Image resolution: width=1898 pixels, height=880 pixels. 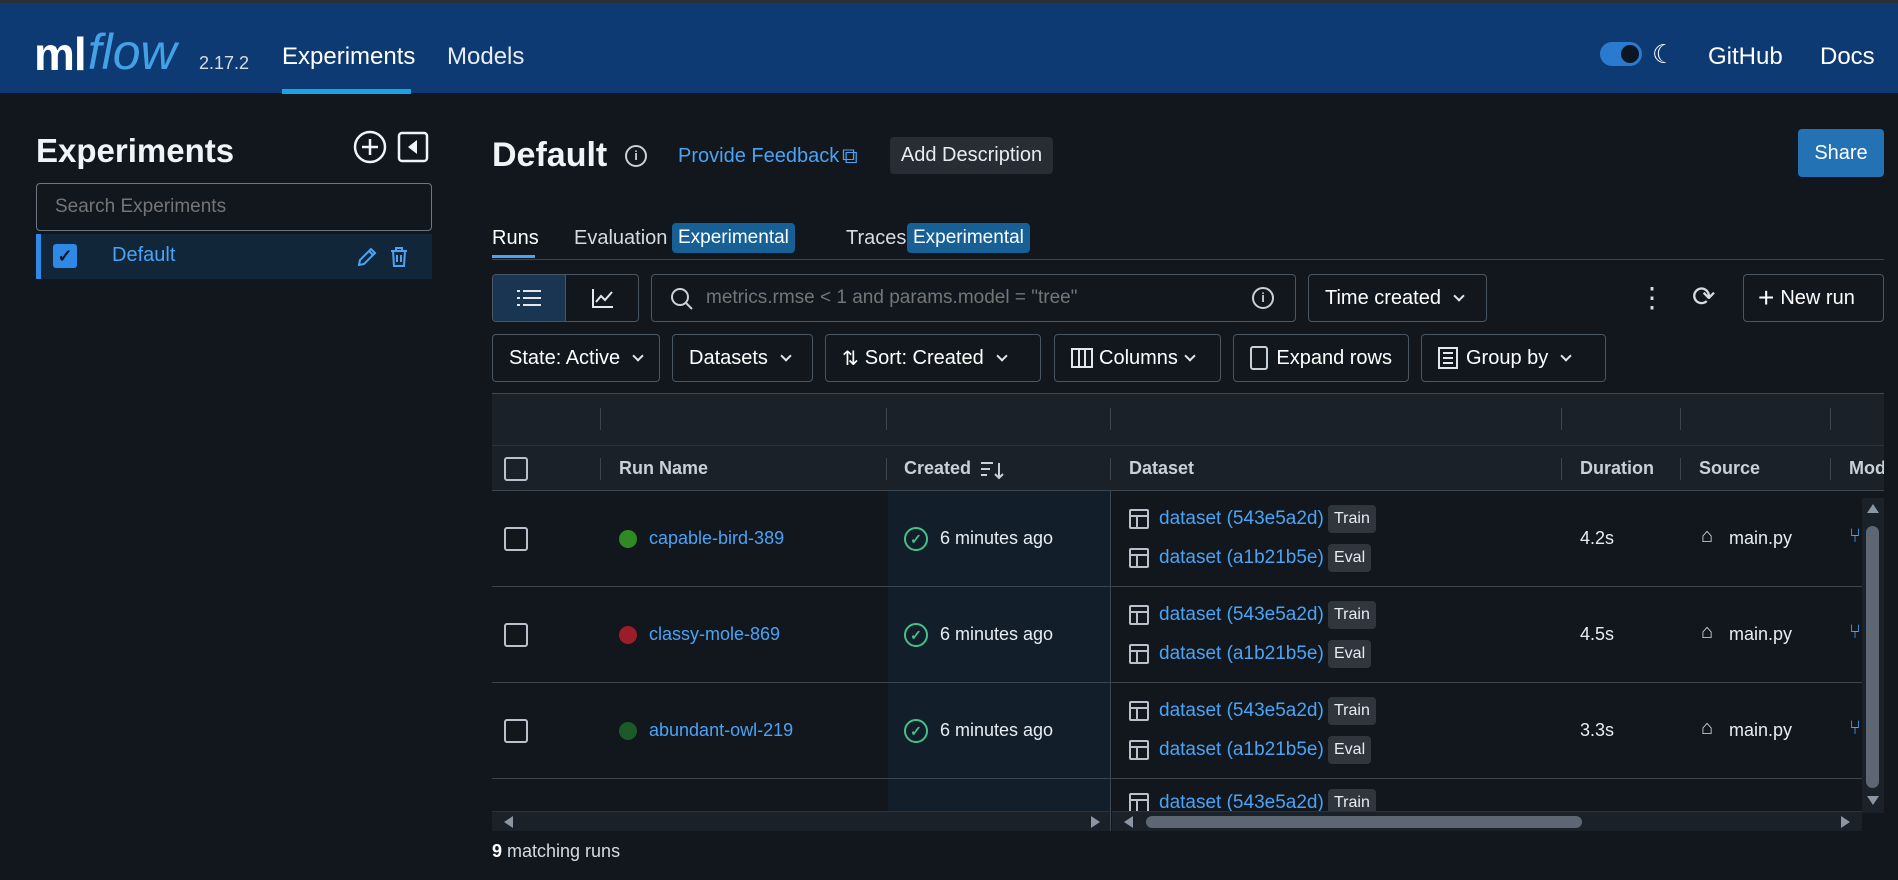 I want to click on horizontal-scrollbar, so click(x=1487, y=821).